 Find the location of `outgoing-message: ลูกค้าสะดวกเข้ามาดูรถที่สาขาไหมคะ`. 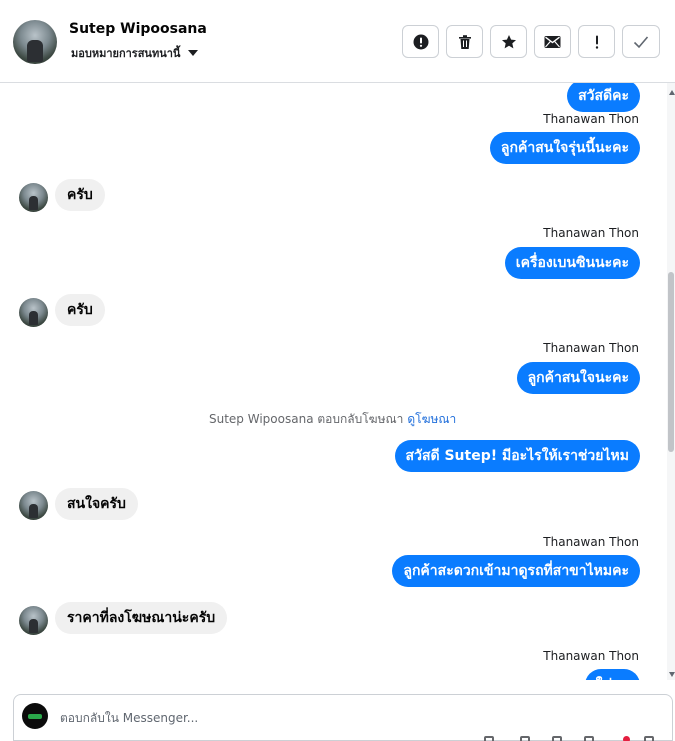

outgoing-message: ลูกค้าสะดวกเข้ามาดูรถที่สาขาไหมคะ is located at coordinates (516, 571).